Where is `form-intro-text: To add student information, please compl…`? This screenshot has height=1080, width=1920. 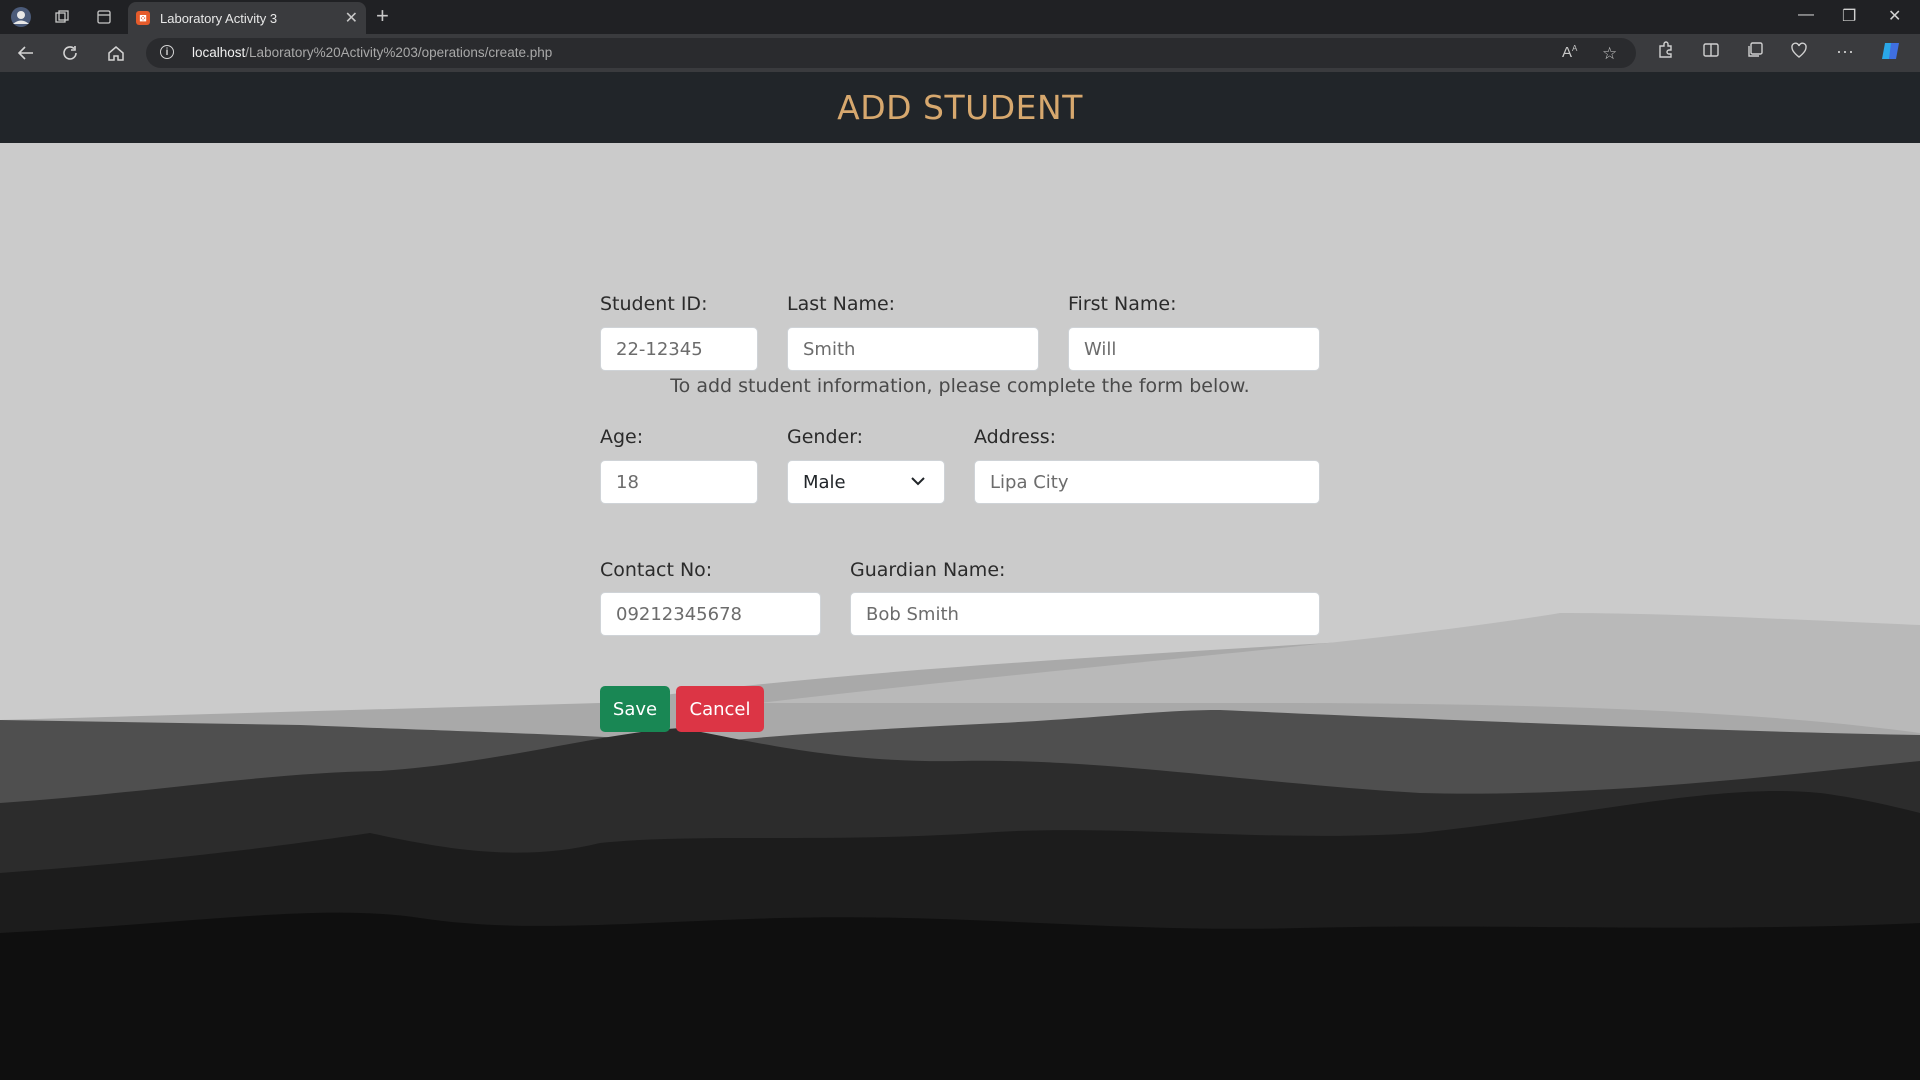
form-intro-text: To add student information, please compl… is located at coordinates (960, 386).